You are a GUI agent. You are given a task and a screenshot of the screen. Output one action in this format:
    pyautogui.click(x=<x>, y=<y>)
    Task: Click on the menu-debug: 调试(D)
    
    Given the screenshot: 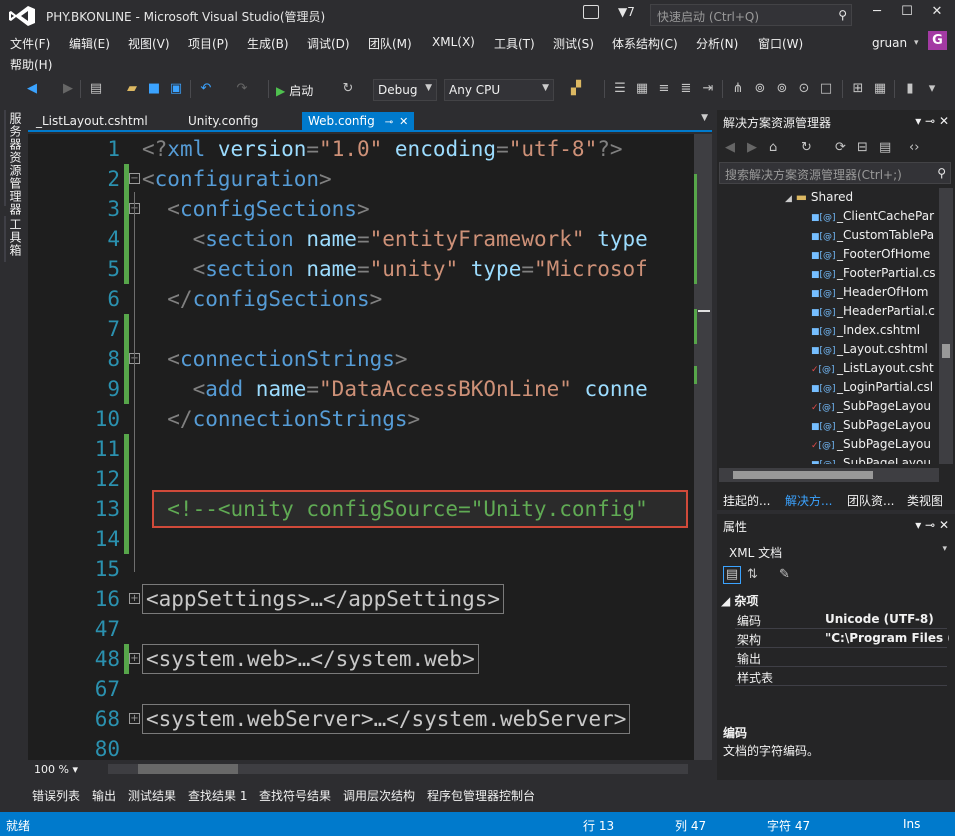 What is the action you would take?
    pyautogui.click(x=328, y=43)
    